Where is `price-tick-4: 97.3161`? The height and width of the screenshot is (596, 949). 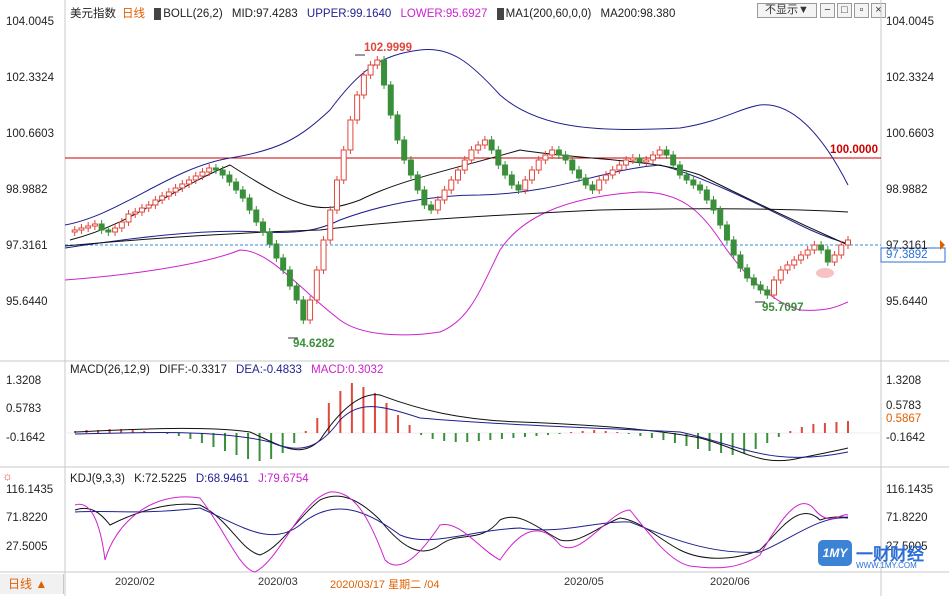
price-tick-4: 97.3161 is located at coordinates (27, 246).